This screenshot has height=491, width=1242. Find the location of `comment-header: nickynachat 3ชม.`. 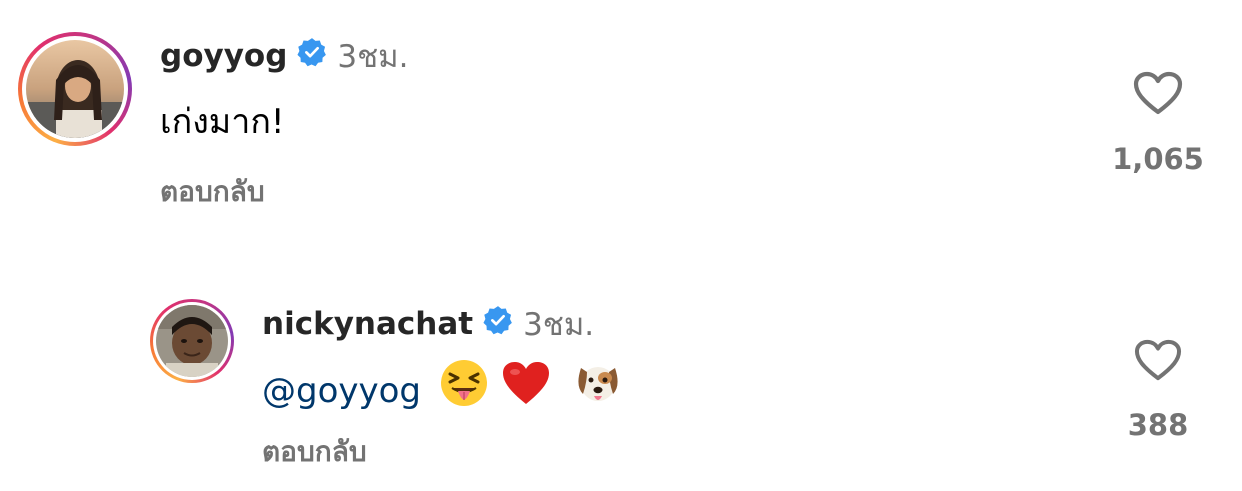

comment-header: nickynachat 3ชม. is located at coordinates (428, 324).